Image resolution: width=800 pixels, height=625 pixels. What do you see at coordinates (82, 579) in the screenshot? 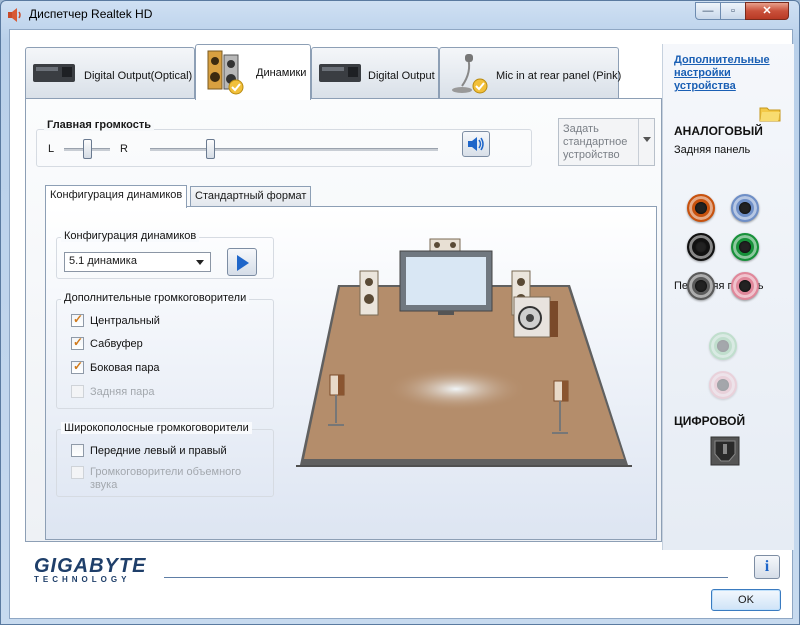
I see `brand-sub: TECHNOLOGY` at bounding box center [82, 579].